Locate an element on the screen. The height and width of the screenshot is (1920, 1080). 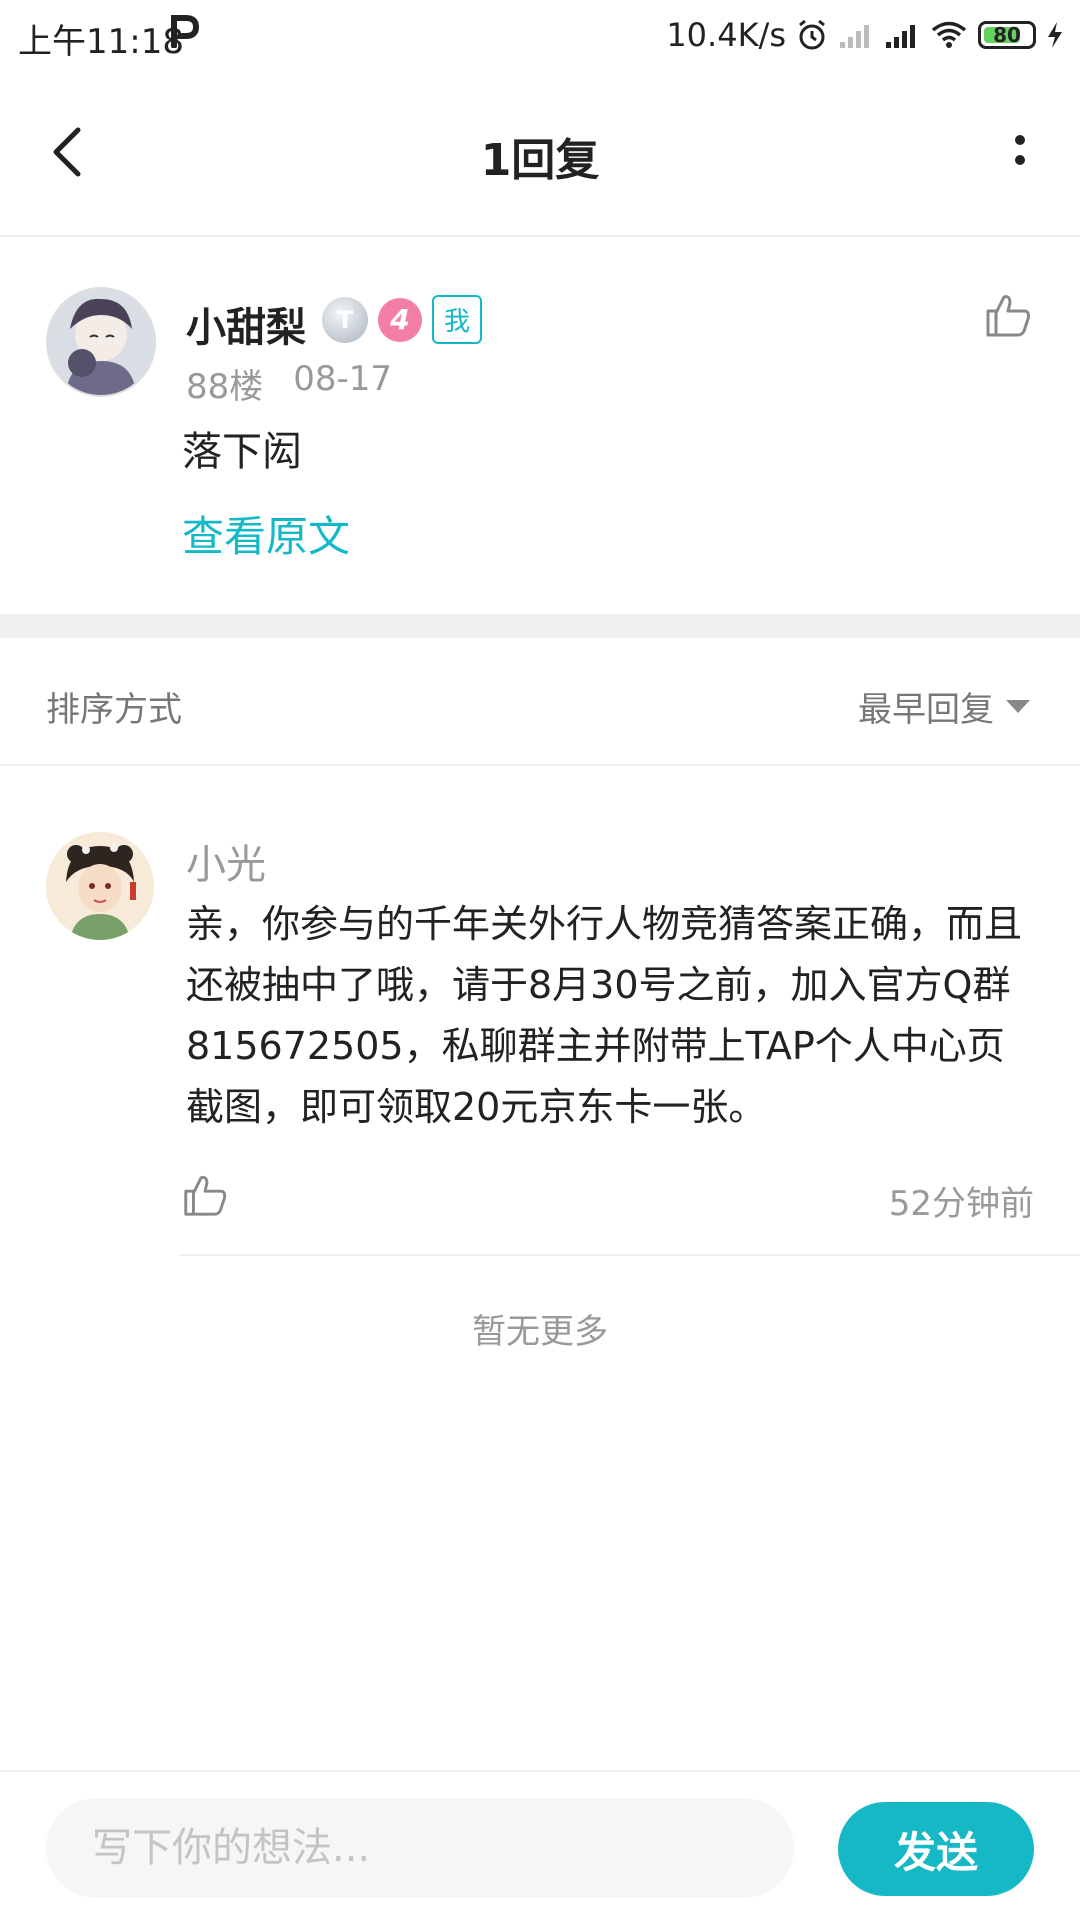
no-more-label: 暂无更多 is located at coordinates (540, 1332).